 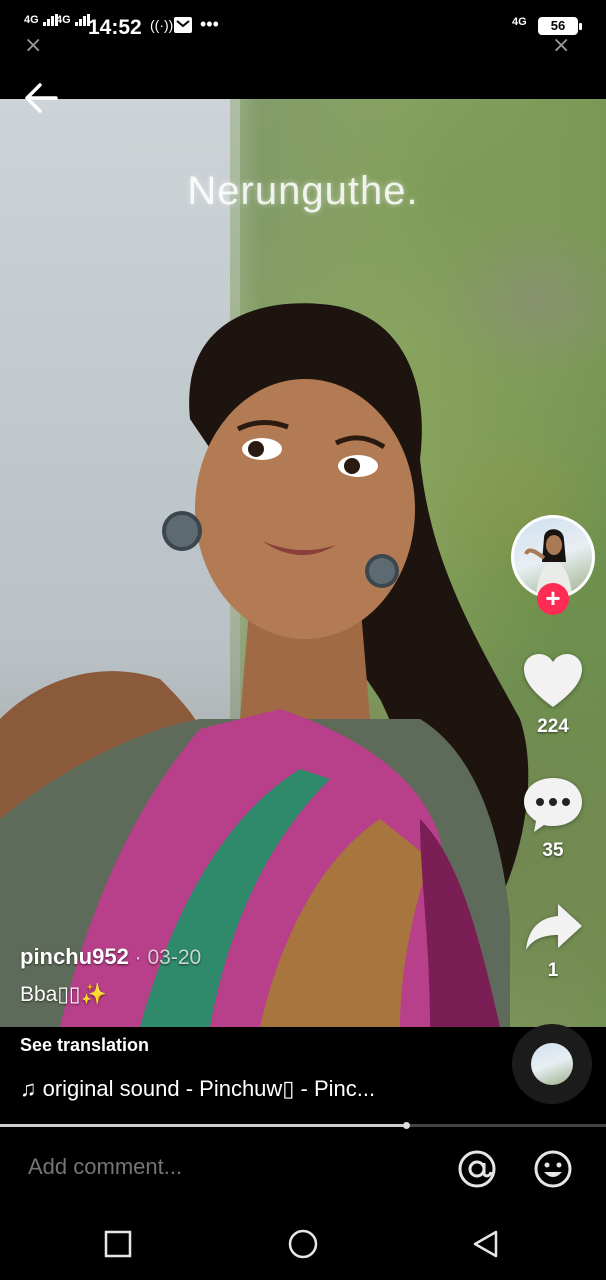 What do you see at coordinates (553, 680) in the screenshot?
I see `heart-icon` at bounding box center [553, 680].